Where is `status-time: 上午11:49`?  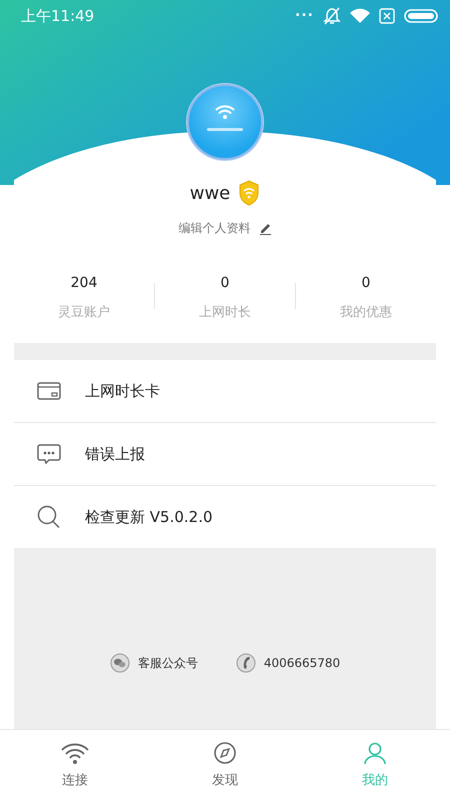 status-time: 上午11:49 is located at coordinates (57, 16).